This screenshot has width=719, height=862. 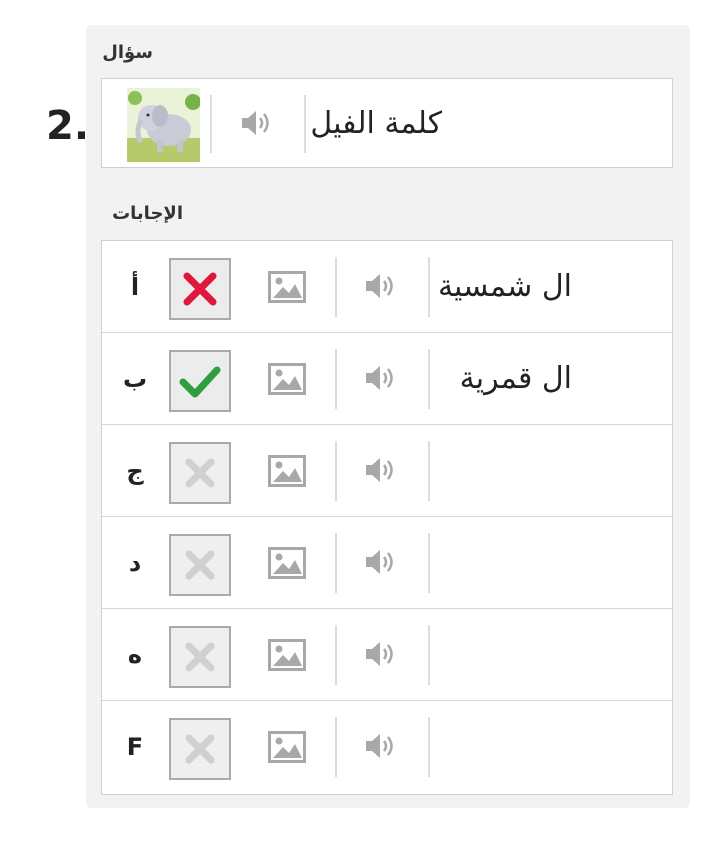 What do you see at coordinates (135, 655) in the screenshot?
I see `answer-letter: ه` at bounding box center [135, 655].